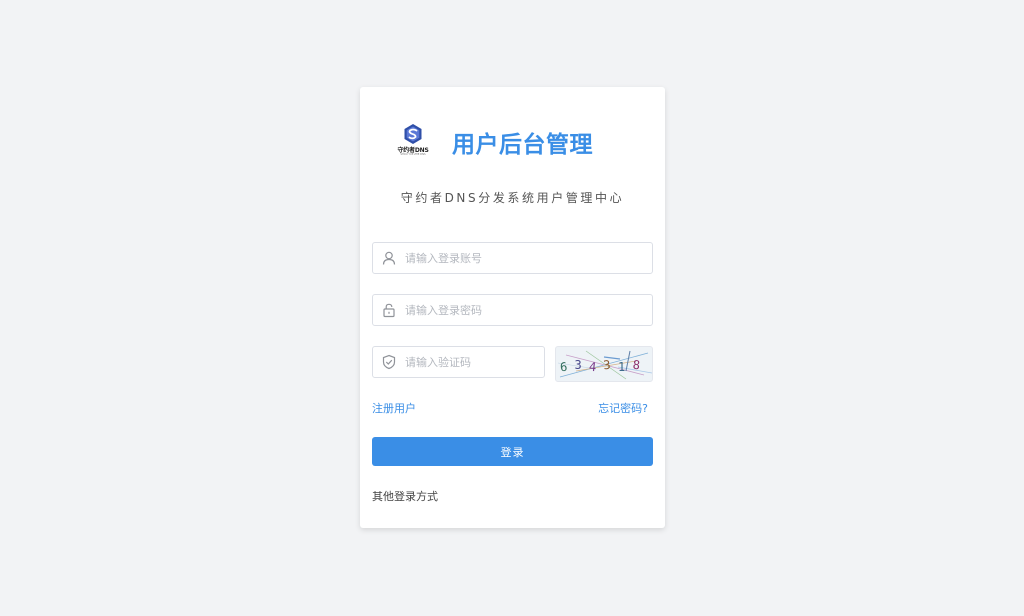 The width and height of the screenshot is (1024, 616). Describe the element at coordinates (512, 451) in the screenshot. I see `login-button: 登录` at that location.